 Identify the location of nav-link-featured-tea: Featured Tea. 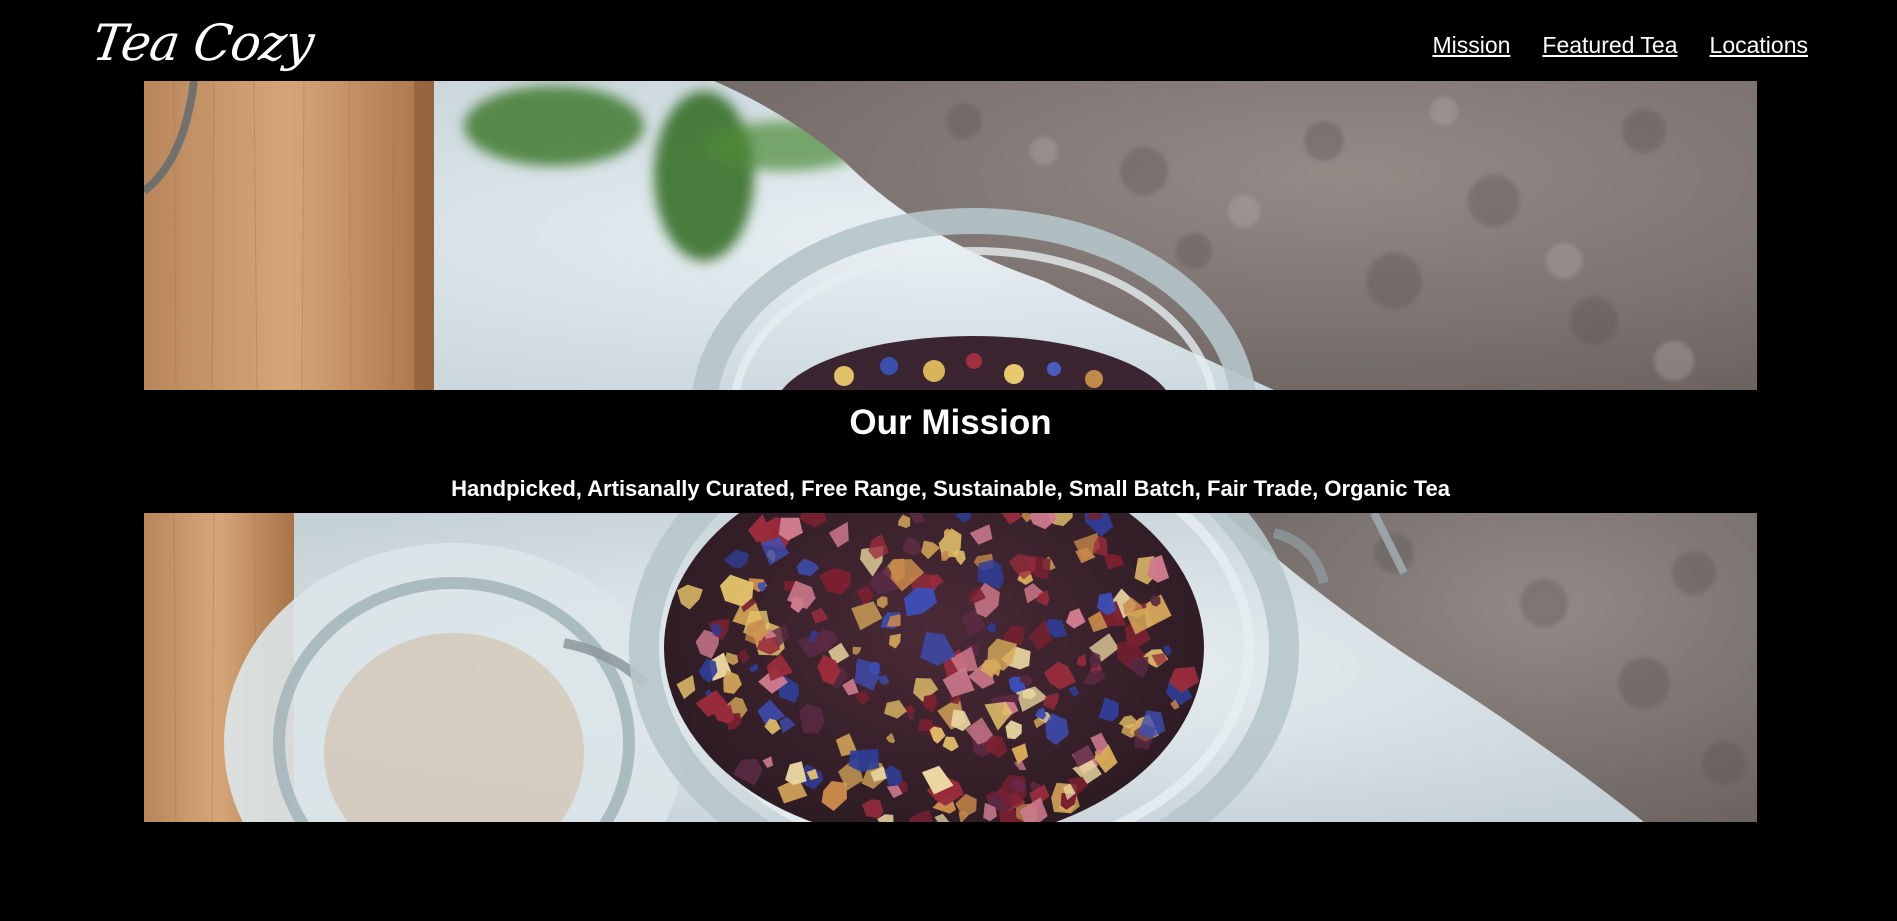
(1609, 45).